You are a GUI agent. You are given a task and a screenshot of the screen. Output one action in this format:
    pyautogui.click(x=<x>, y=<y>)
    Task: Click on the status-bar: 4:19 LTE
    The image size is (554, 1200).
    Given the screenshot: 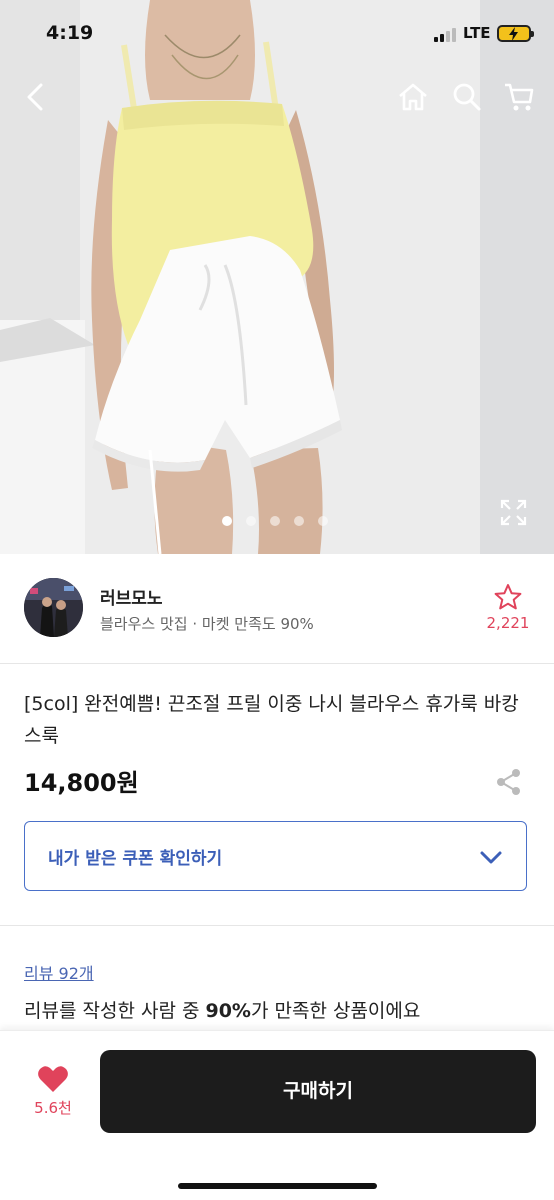 What is the action you would take?
    pyautogui.click(x=277, y=33)
    